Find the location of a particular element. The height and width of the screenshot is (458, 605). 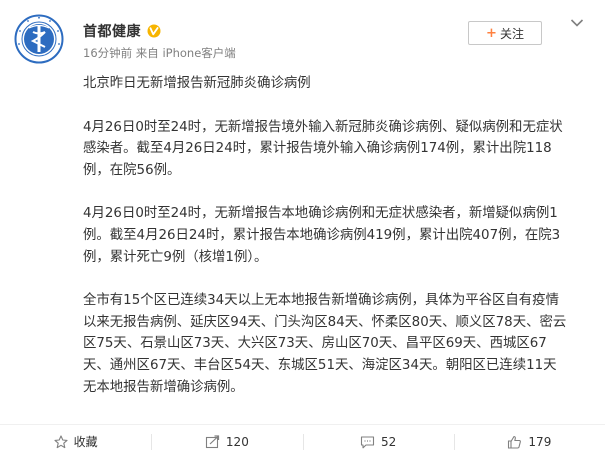

thumbs-up-icon is located at coordinates (515, 442).